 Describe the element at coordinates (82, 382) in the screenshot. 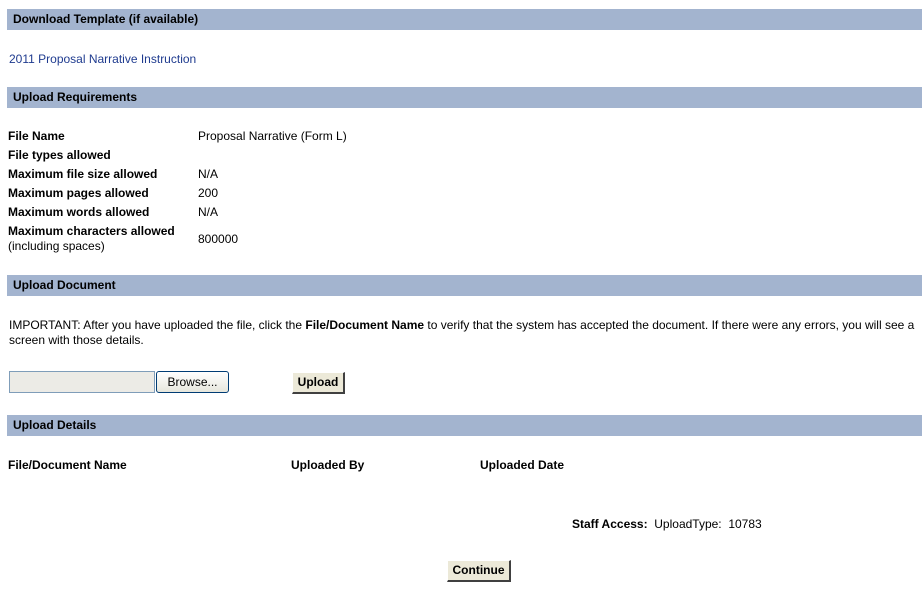

I see `file-path-input` at that location.